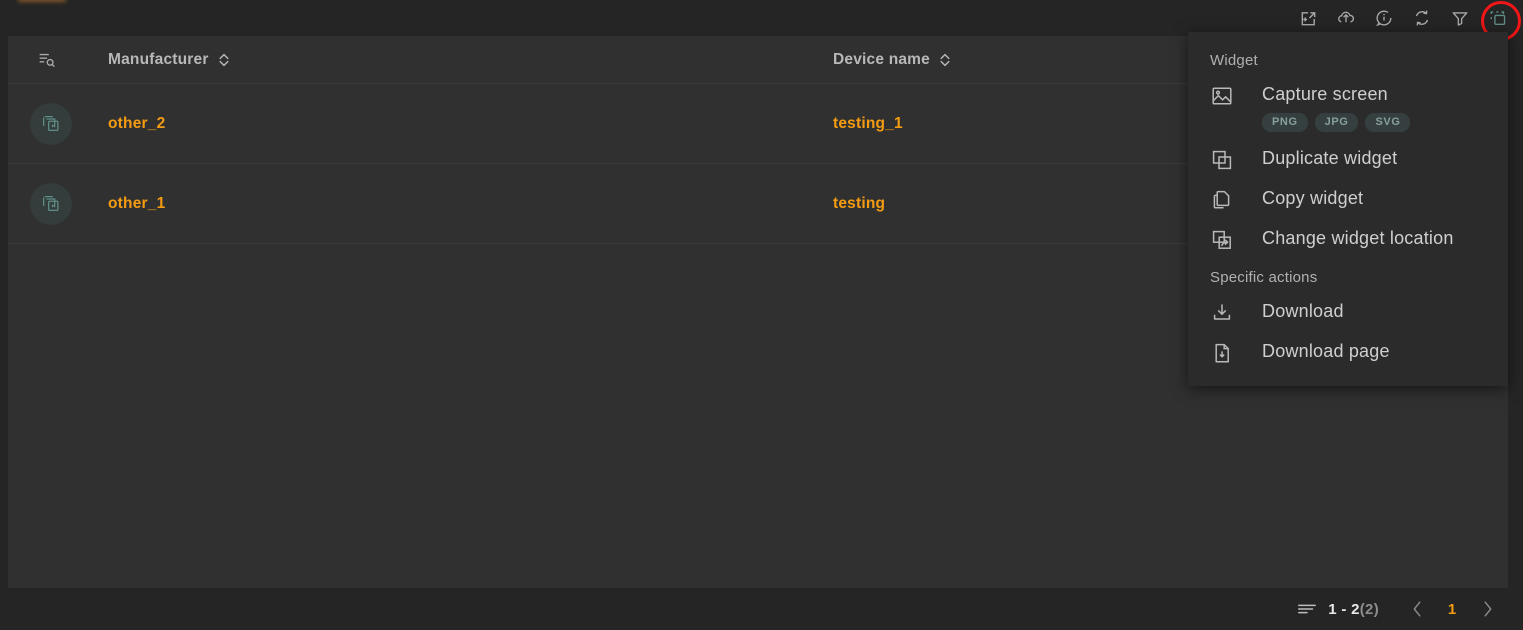 This screenshot has width=1523, height=630. What do you see at coordinates (1384, 18) in the screenshot?
I see `info-icon` at bounding box center [1384, 18].